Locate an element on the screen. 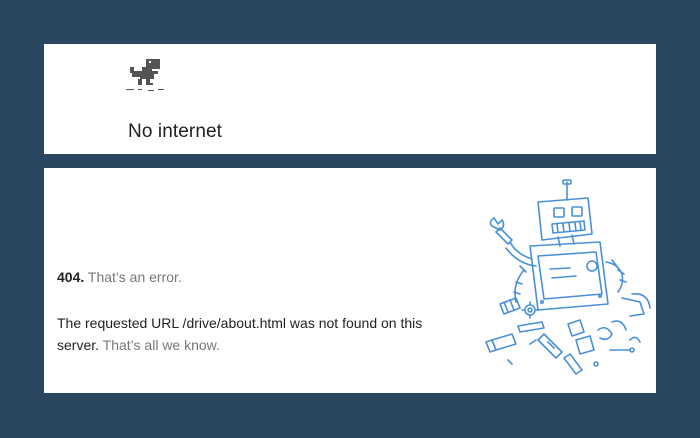 The width and height of the screenshot is (700, 438). error-message-suffix: That’s all we know. is located at coordinates (161, 345).